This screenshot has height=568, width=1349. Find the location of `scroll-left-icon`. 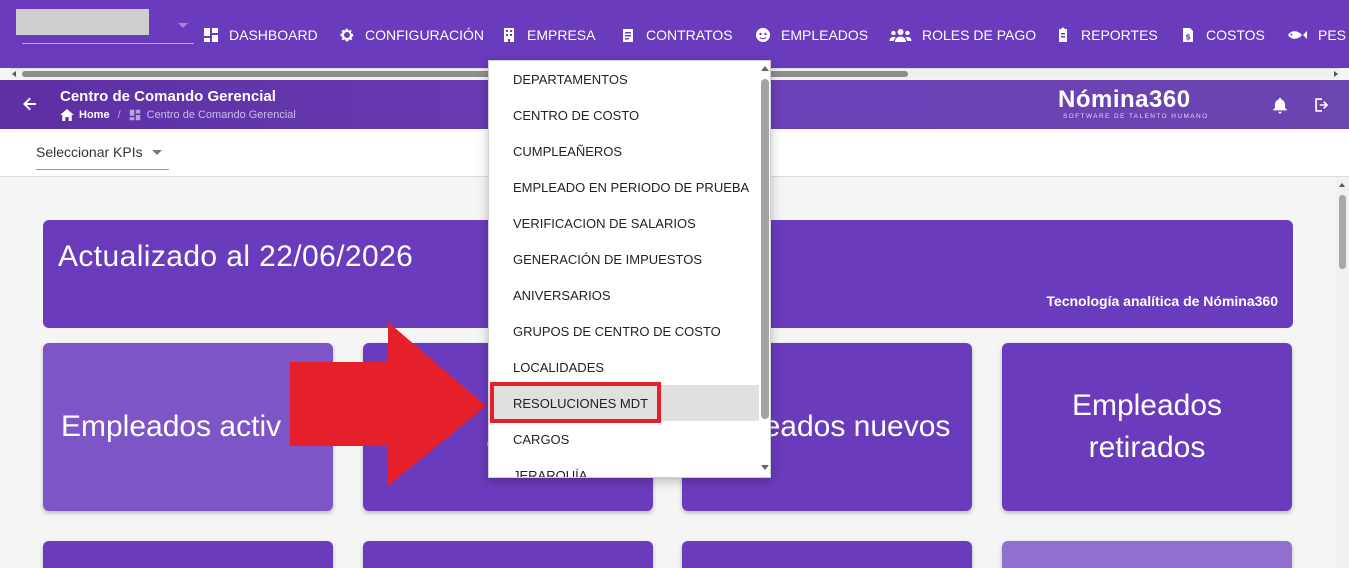

scroll-left-icon is located at coordinates (14, 74).